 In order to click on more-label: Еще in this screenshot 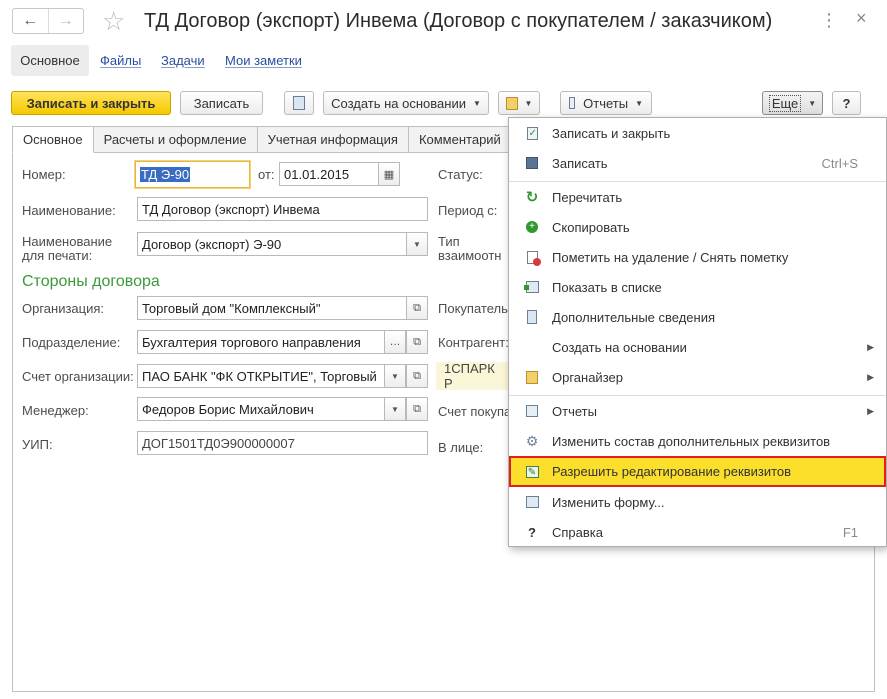, I will do `click(785, 103)`.